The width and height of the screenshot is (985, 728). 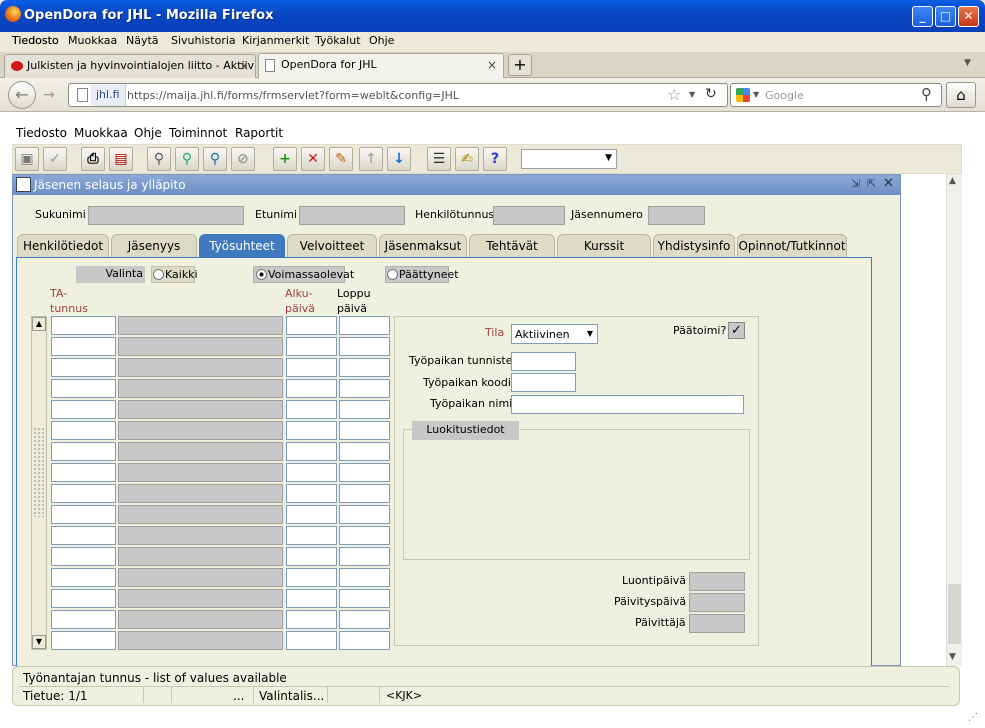 What do you see at coordinates (352, 215) in the screenshot?
I see `etunimi-field` at bounding box center [352, 215].